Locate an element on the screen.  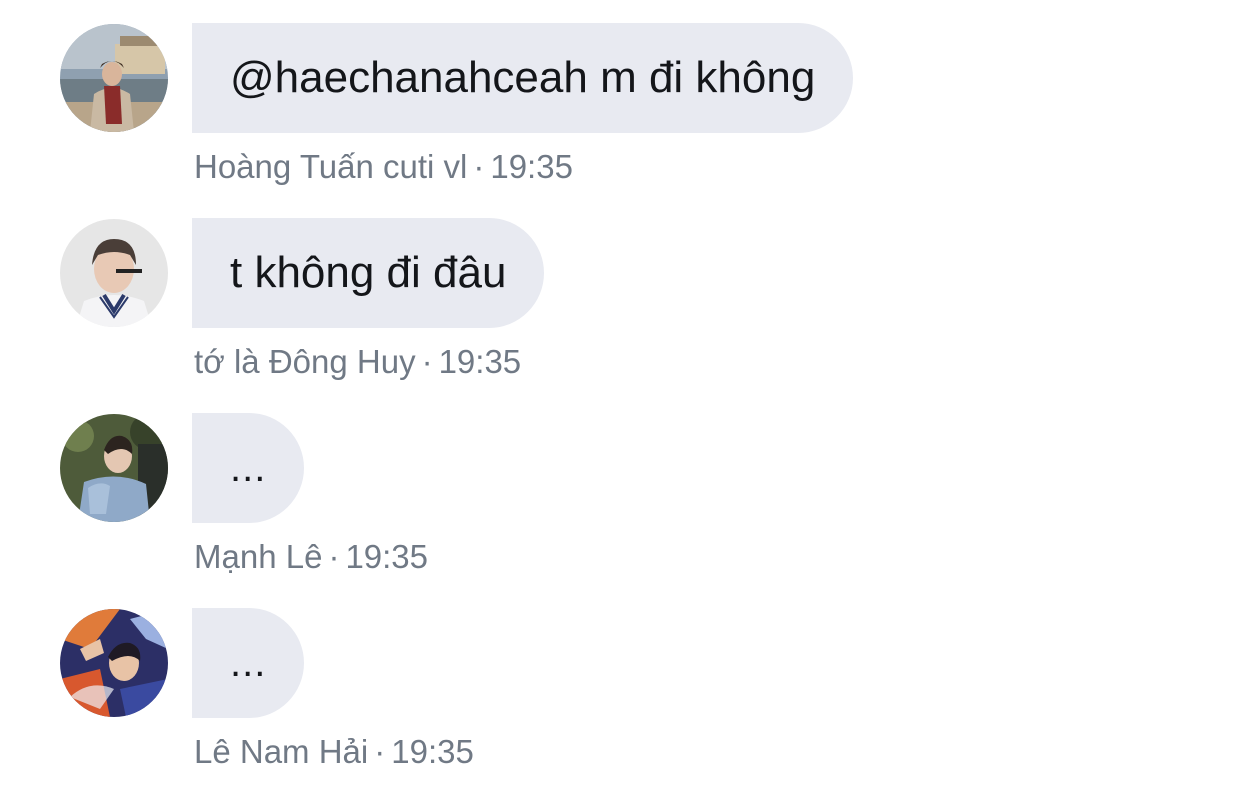
sender-name: tớ là Đông Huy is located at coordinates (305, 361).